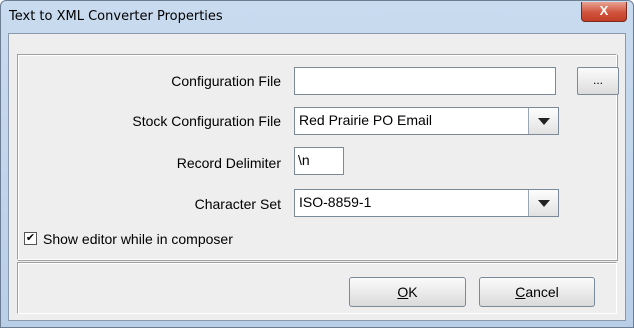 This screenshot has width=634, height=328. What do you see at coordinates (413, 292) in the screenshot?
I see `ok-label-rest: K` at bounding box center [413, 292].